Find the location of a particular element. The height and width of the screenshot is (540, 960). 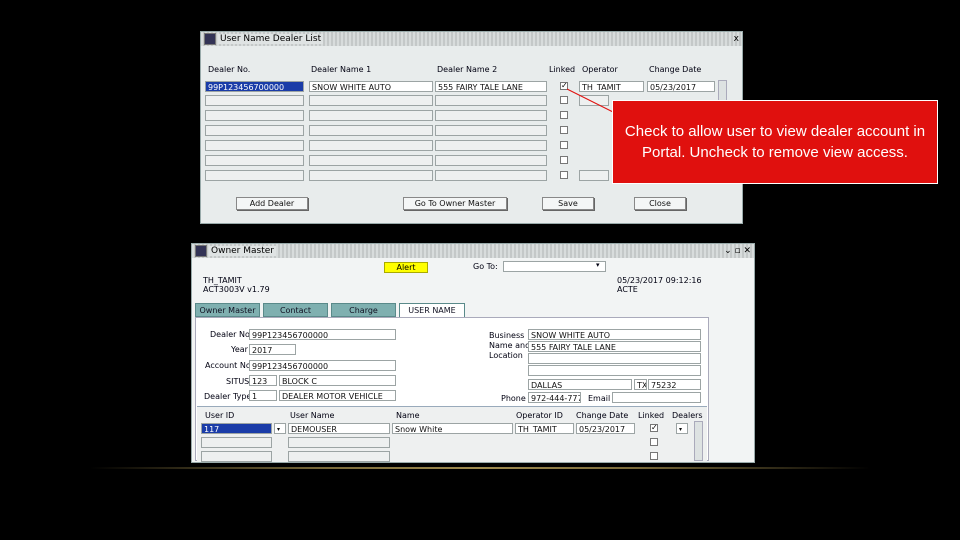

situs-code-field: 123 is located at coordinates (263, 380).